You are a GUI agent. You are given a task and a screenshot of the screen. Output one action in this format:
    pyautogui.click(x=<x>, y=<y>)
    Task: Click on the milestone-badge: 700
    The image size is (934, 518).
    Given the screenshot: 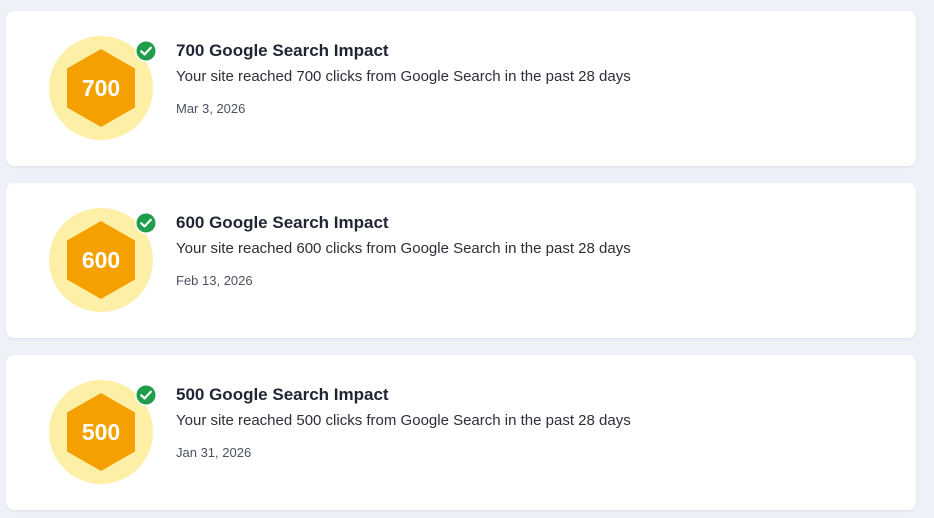 What is the action you would take?
    pyautogui.click(x=103, y=88)
    